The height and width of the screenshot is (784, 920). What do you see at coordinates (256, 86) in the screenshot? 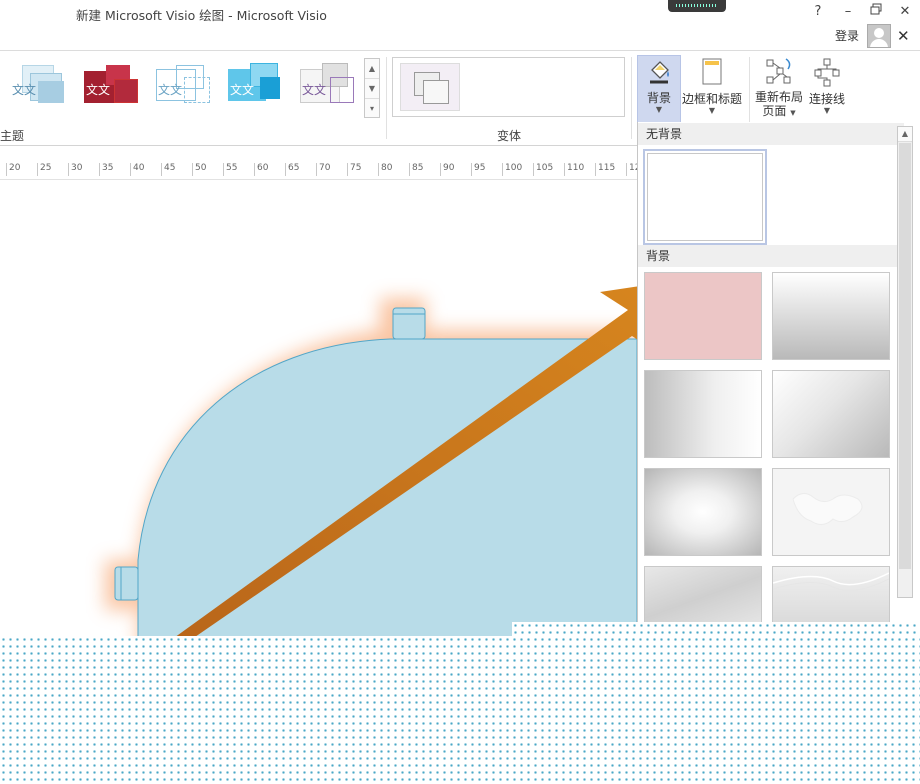
I see `theme-tile-4: 文文` at bounding box center [256, 86].